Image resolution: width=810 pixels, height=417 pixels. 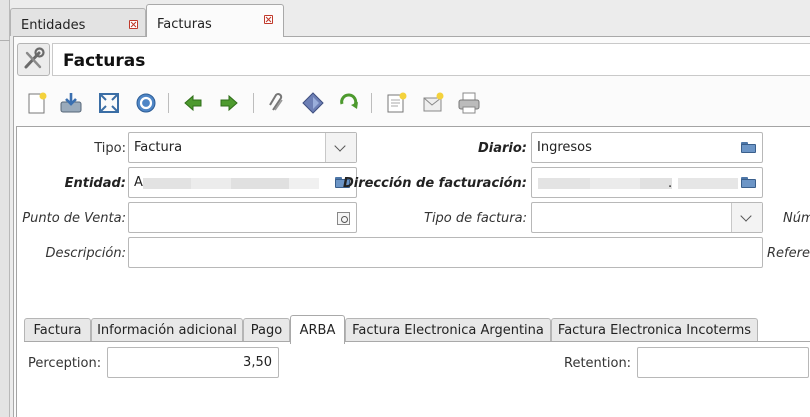 I want to click on wrench-button, so click(x=33, y=59).